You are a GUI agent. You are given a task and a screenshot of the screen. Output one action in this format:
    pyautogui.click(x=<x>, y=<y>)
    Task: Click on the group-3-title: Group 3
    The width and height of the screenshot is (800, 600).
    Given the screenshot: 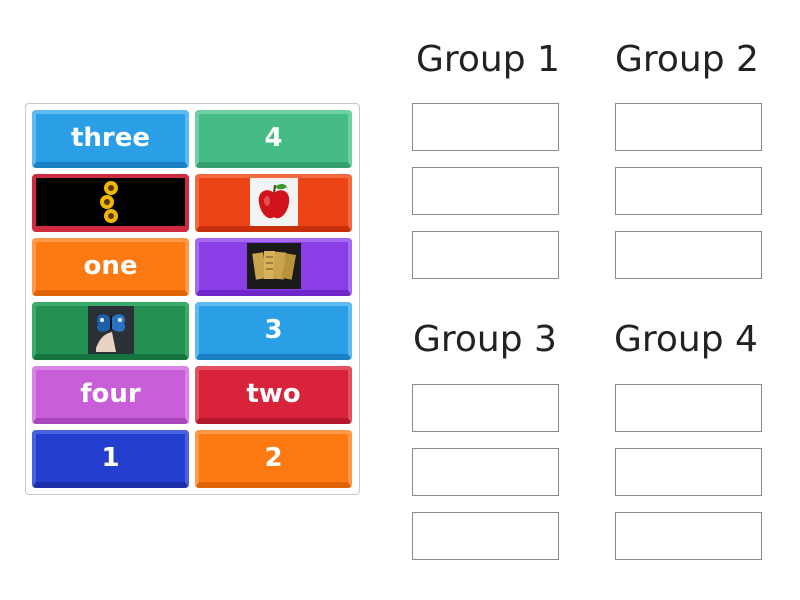 What is the action you would take?
    pyautogui.click(x=485, y=339)
    